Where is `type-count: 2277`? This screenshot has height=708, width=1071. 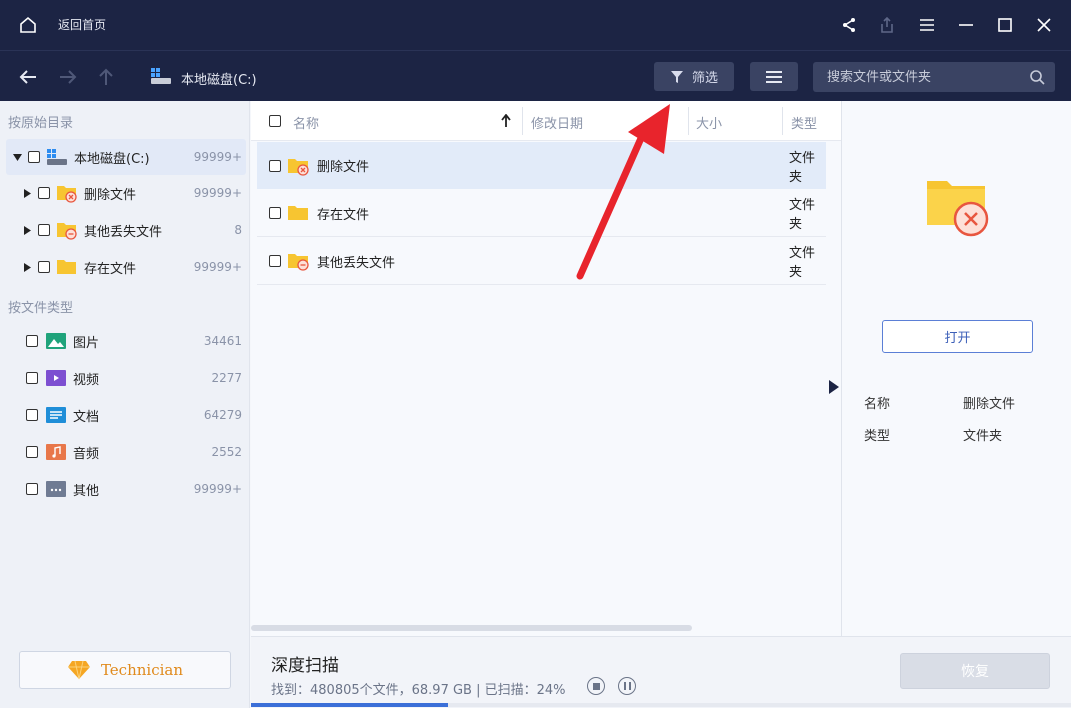 type-count: 2277 is located at coordinates (226, 378).